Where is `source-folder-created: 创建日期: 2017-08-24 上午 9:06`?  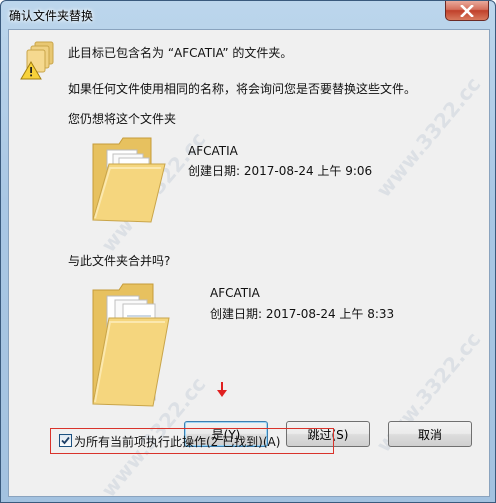
source-folder-created: 创建日期: 2017-08-24 上午 9:06 is located at coordinates (280, 171).